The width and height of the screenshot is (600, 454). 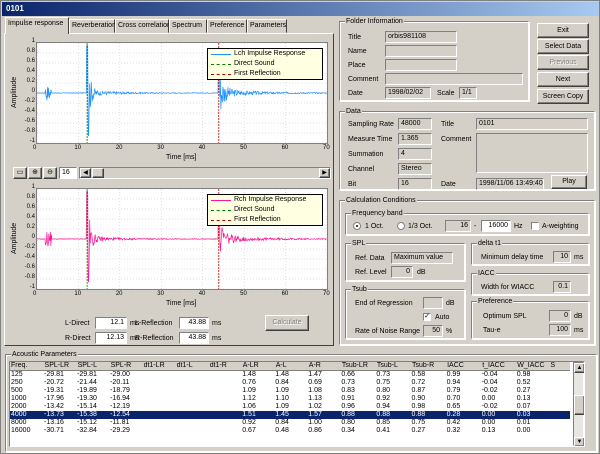 I want to click on scroll-thumb, so click(x=98, y=173).